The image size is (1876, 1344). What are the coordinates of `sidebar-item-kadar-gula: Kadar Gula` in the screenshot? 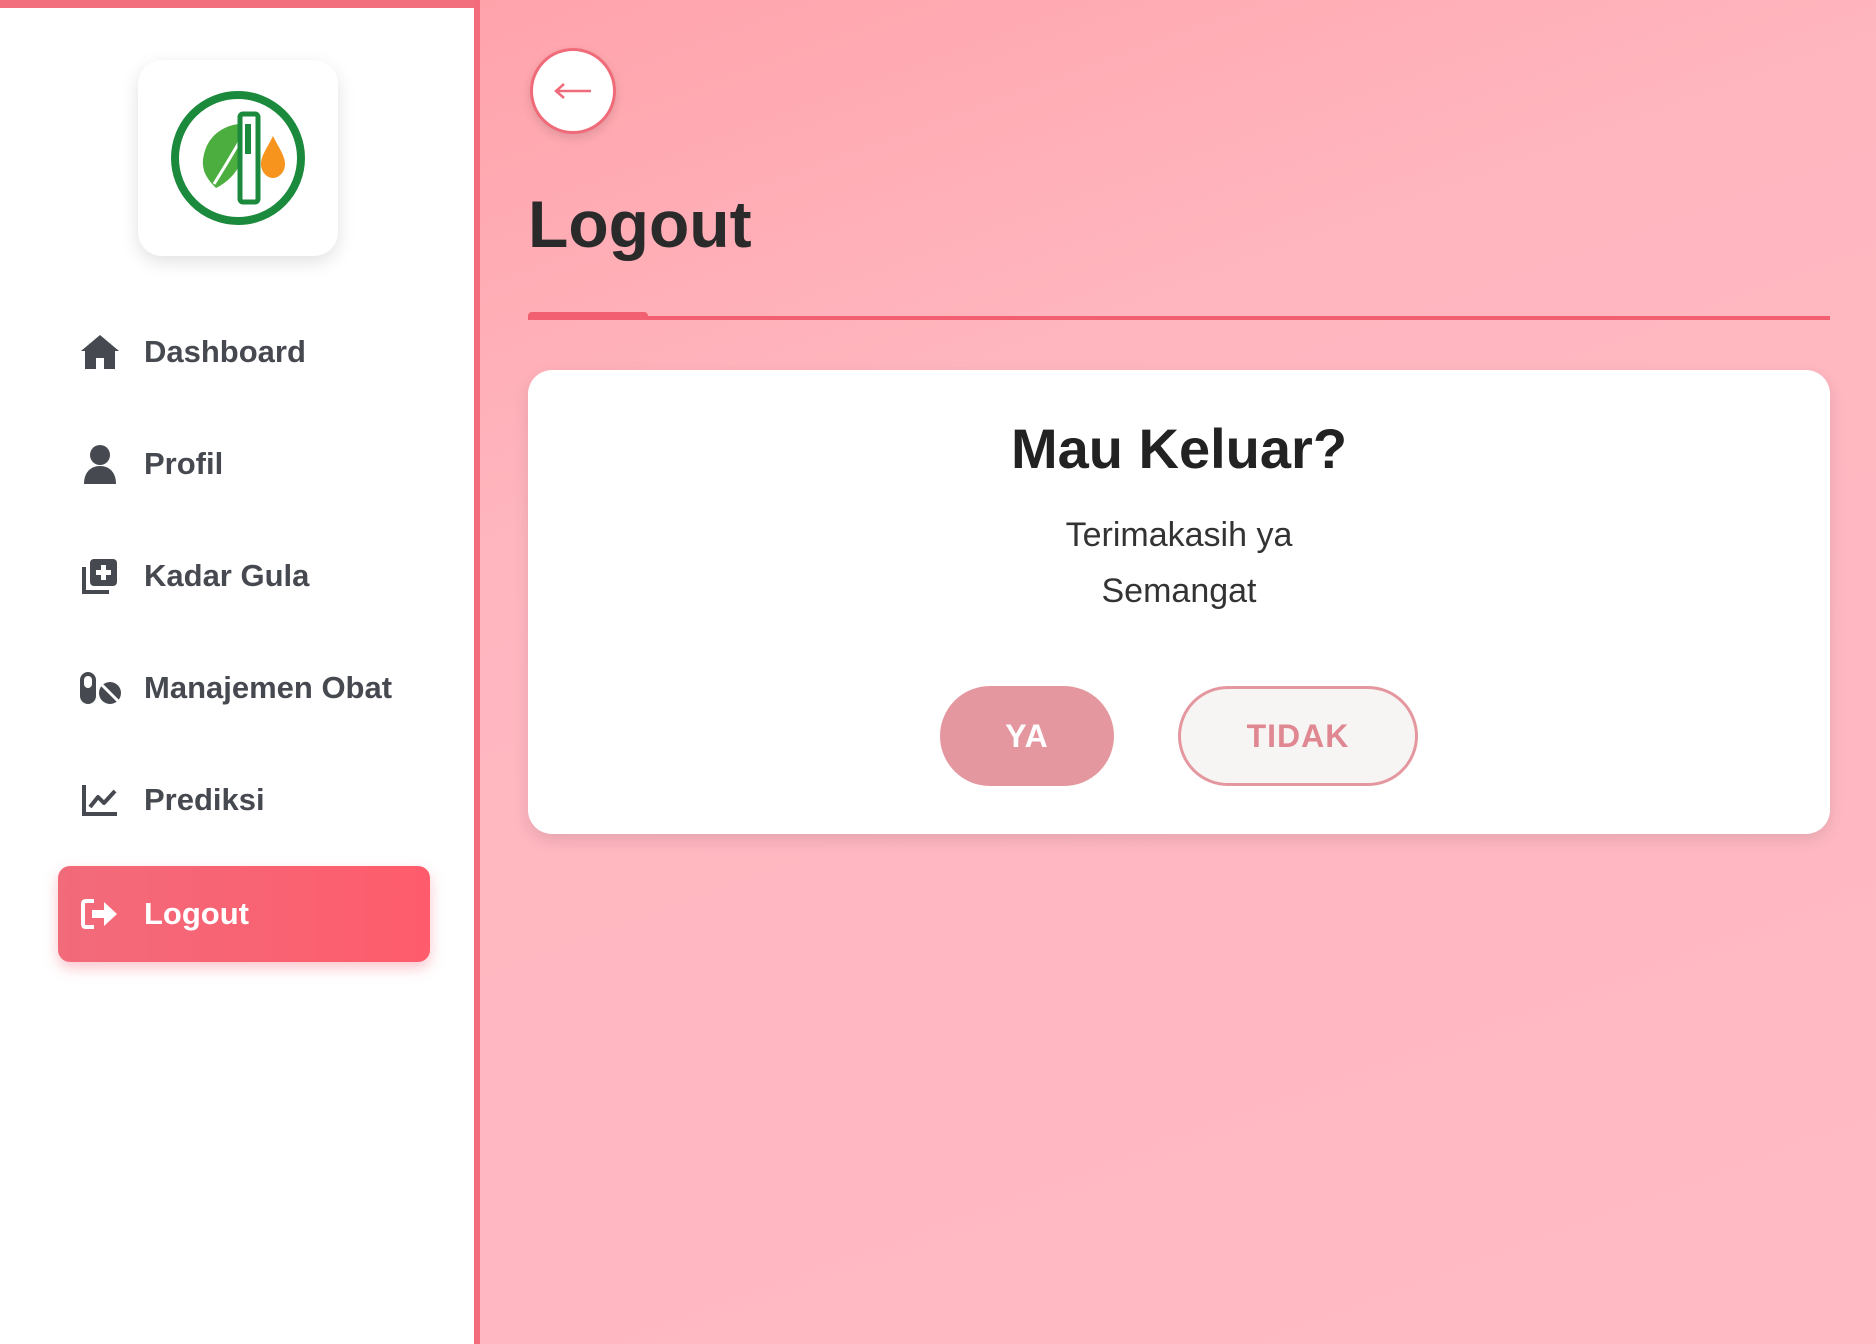 It's located at (244, 576).